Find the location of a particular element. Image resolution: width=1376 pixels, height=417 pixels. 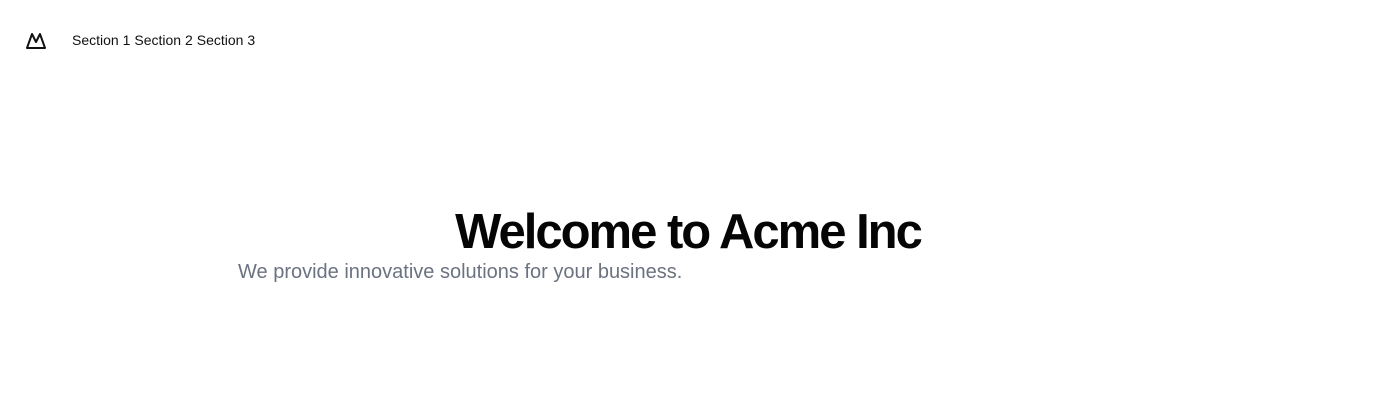

logo-link is located at coordinates (36, 40).